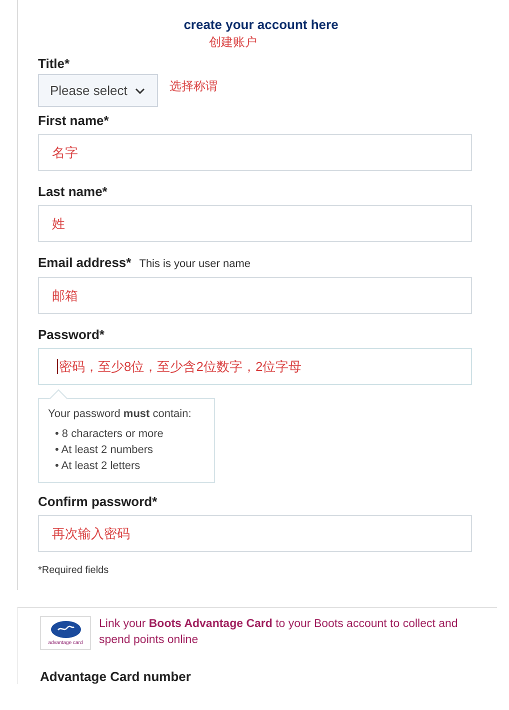 Image resolution: width=509 pixels, height=710 pixels. I want to click on annotation: 创建账户, so click(233, 42).